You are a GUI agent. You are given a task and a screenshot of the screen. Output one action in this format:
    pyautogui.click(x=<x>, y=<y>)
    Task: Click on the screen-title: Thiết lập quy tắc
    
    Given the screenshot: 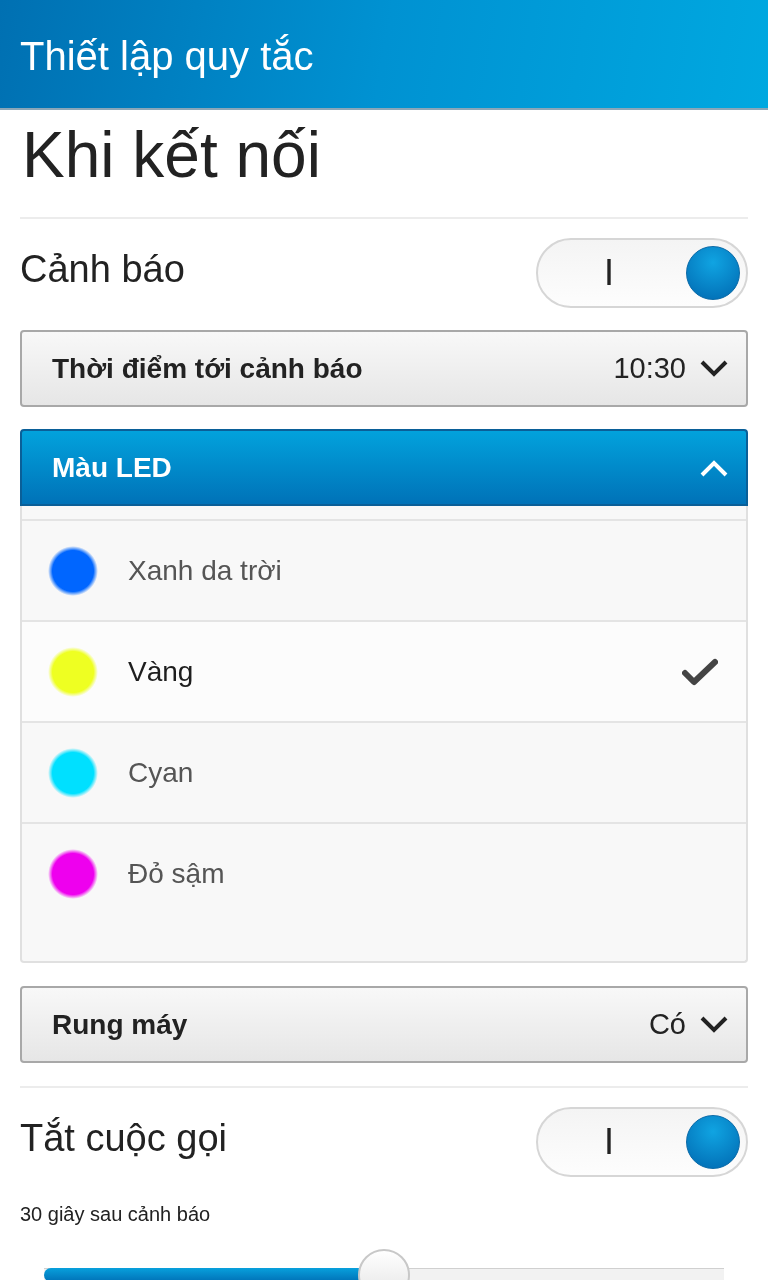 What is the action you would take?
    pyautogui.click(x=167, y=56)
    